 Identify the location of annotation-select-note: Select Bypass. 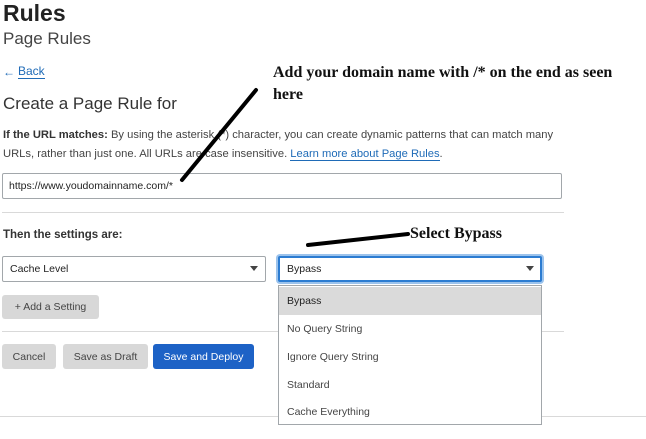
(456, 233).